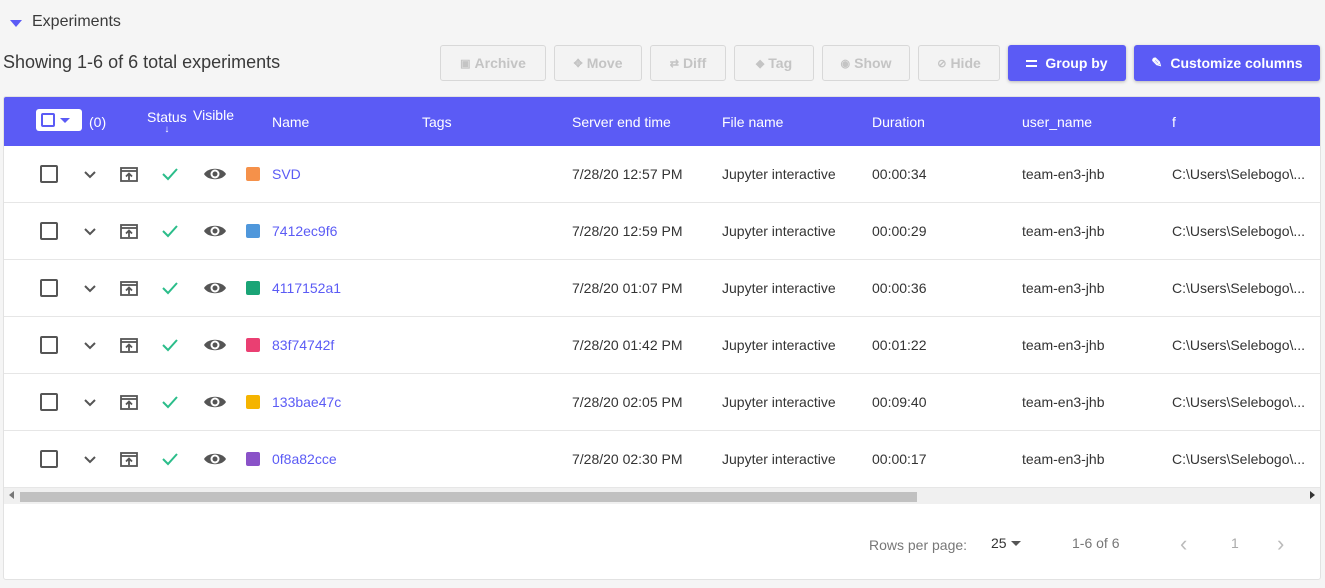 The height and width of the screenshot is (588, 1325). I want to click on checkmark-icon, so click(170, 402).